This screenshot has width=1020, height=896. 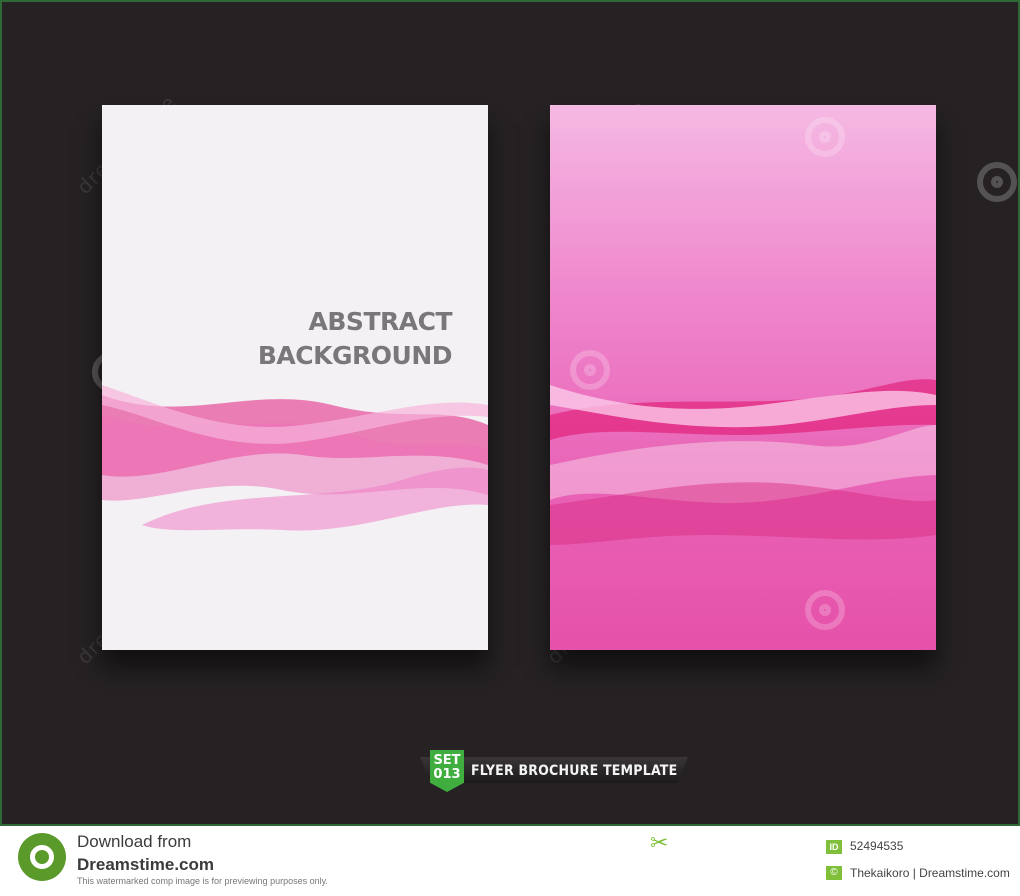 I want to click on badge-line-2: 013, so click(x=447, y=774).